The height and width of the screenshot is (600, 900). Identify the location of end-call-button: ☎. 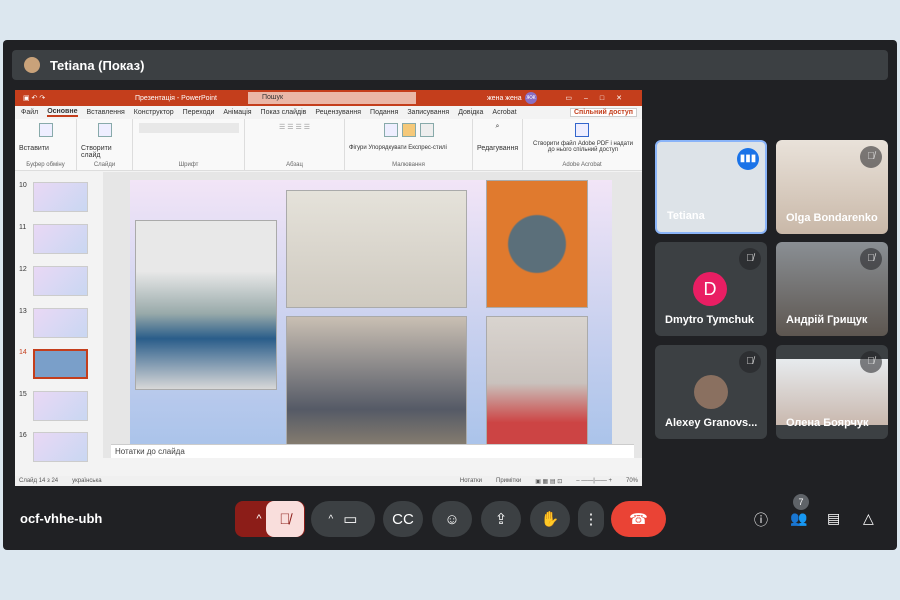
(638, 519).